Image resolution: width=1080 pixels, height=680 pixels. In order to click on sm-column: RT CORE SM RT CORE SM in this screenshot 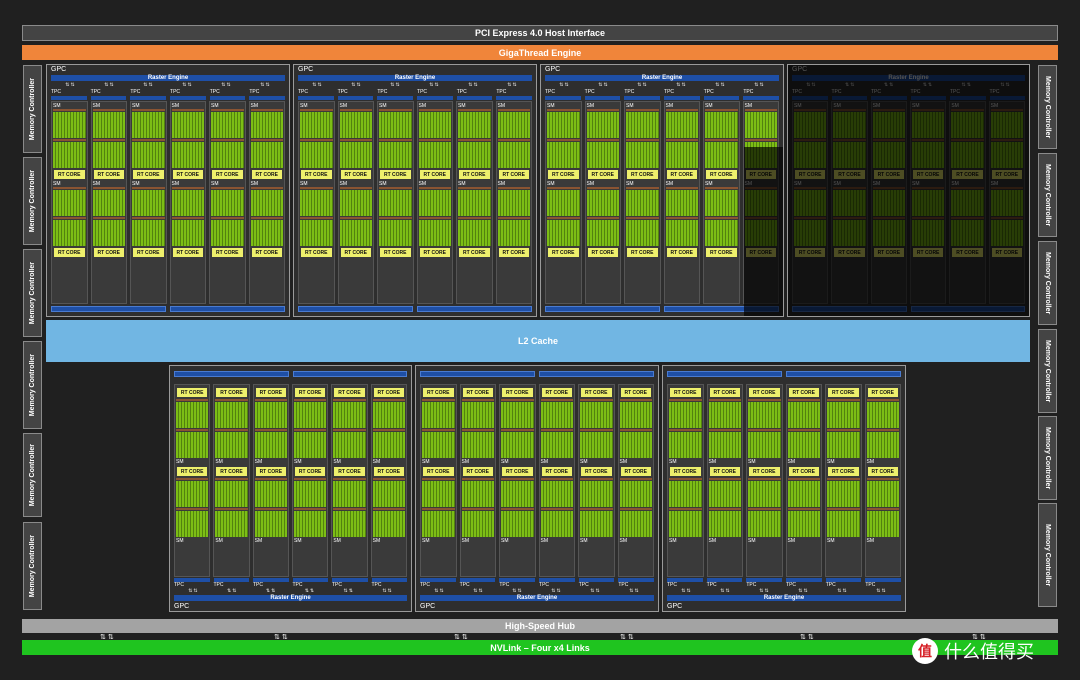, I will do `click(192, 480)`.